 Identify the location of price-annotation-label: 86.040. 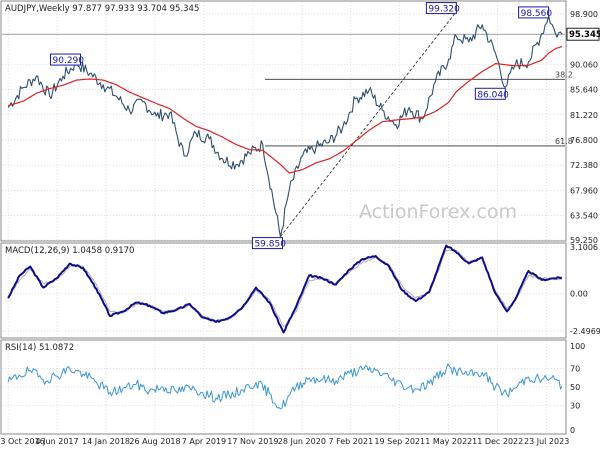
(493, 95).